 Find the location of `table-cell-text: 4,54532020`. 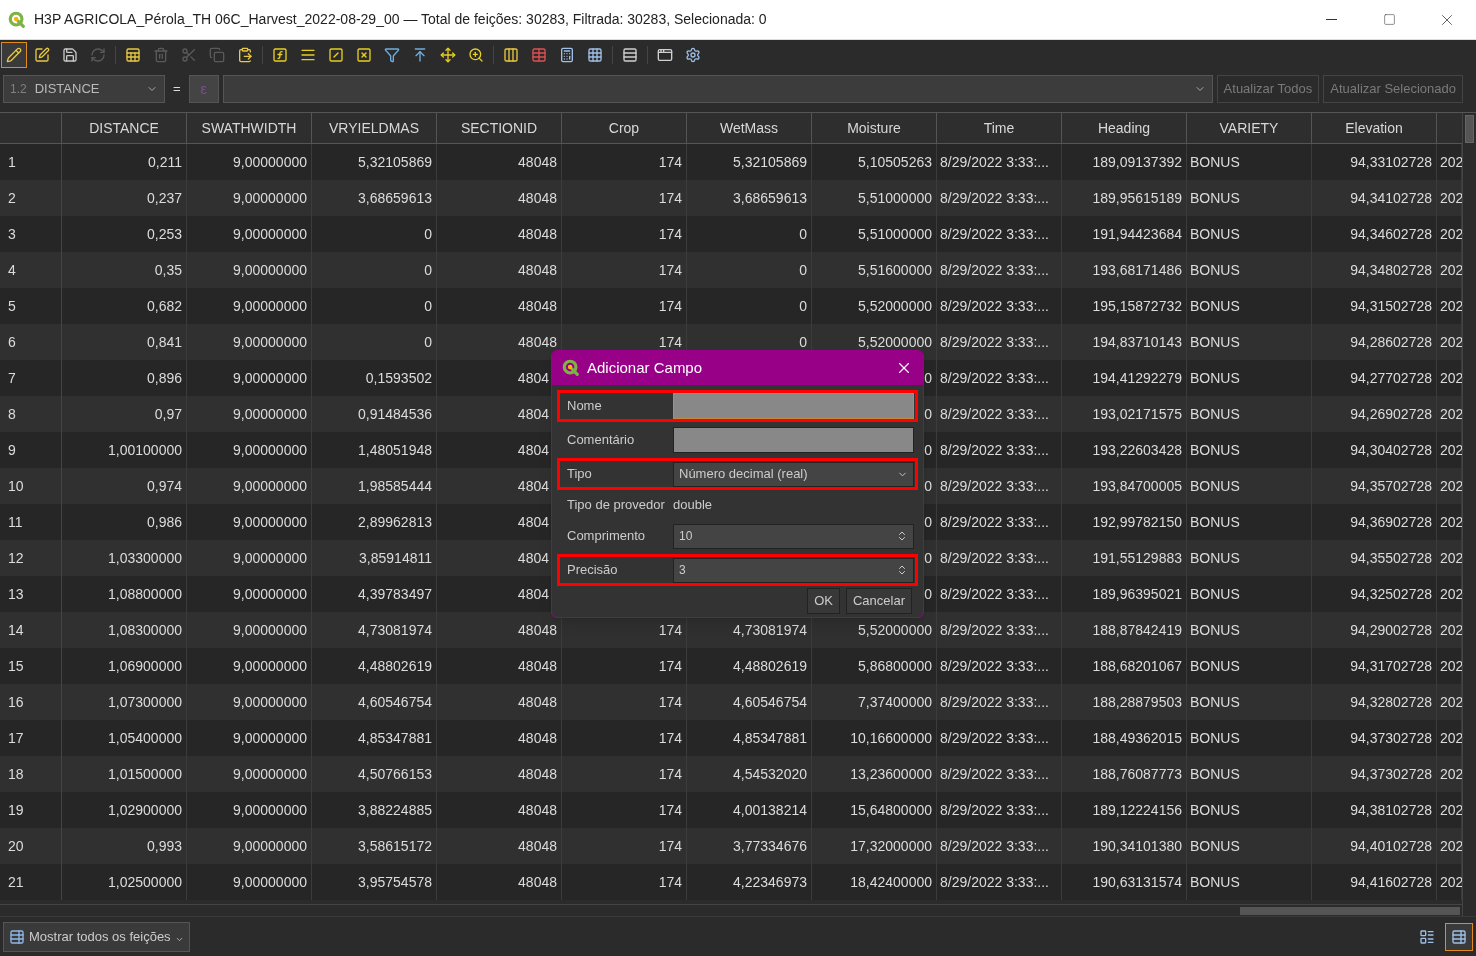

table-cell-text: 4,54532020 is located at coordinates (770, 774).